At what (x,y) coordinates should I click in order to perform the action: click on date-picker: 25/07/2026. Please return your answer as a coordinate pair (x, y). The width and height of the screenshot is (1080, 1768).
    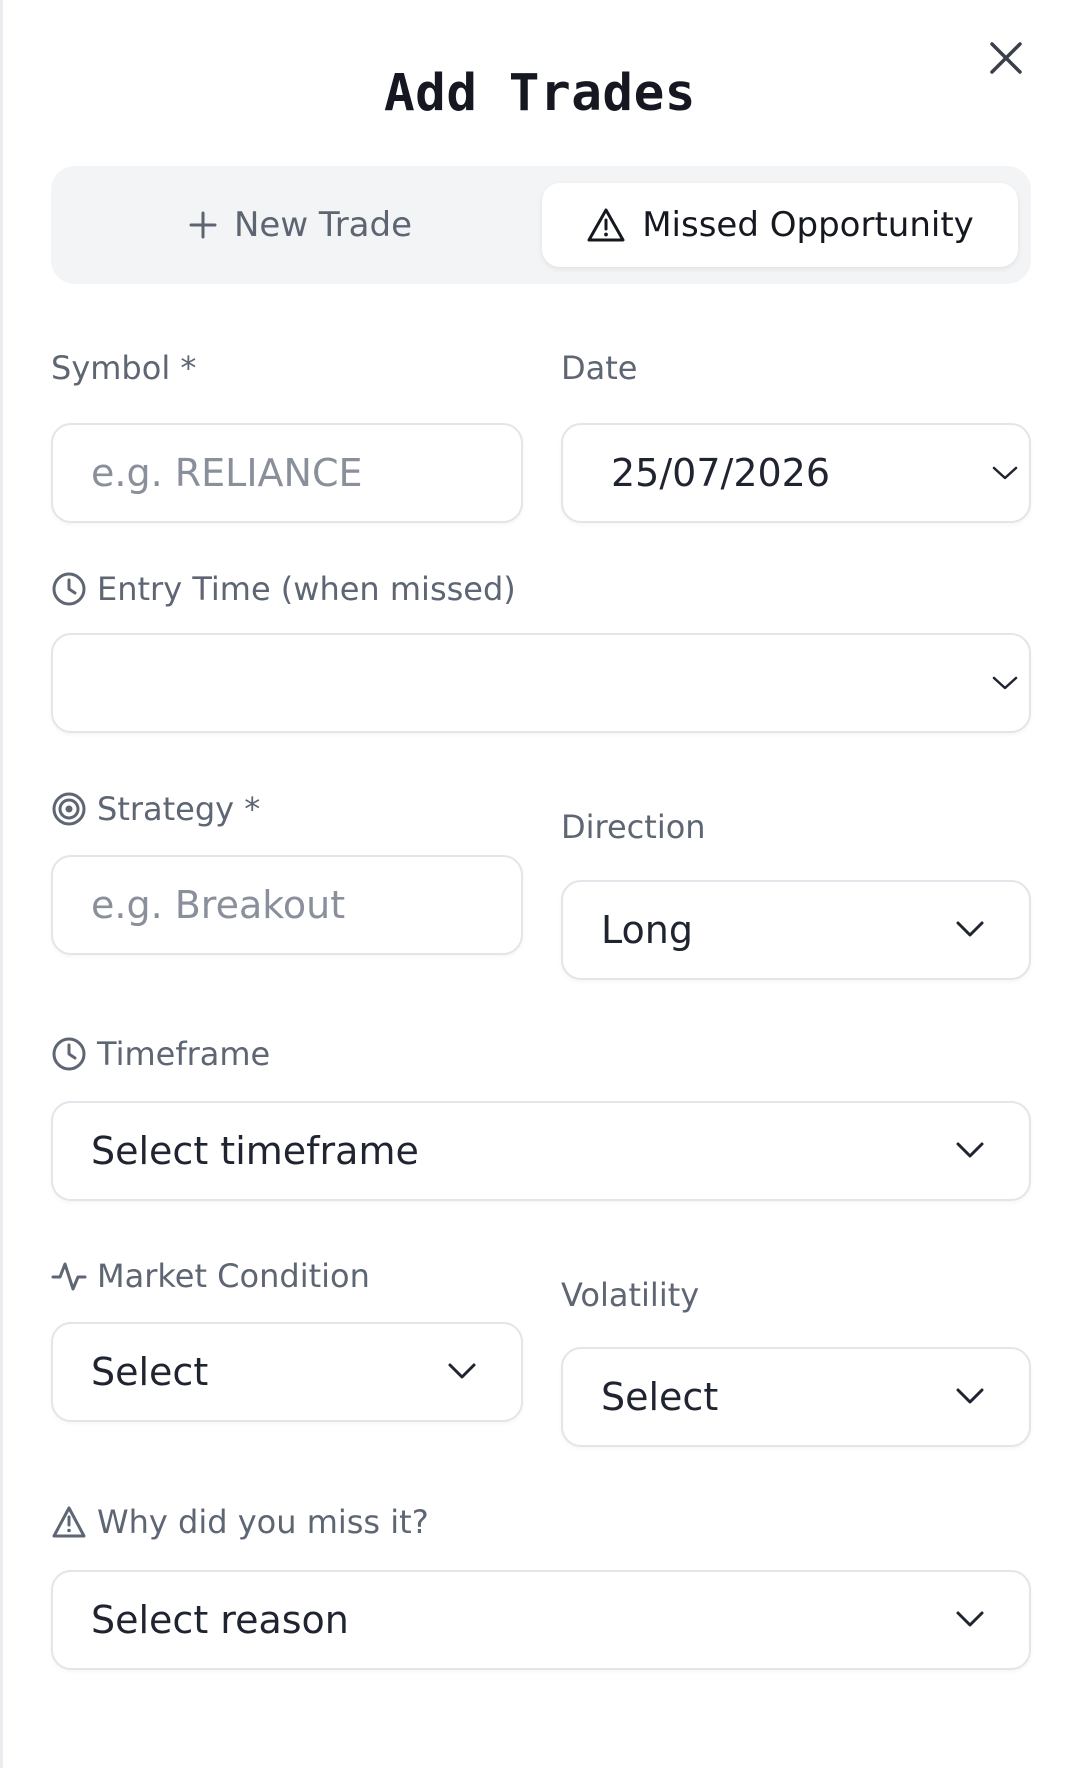
    Looking at the image, I should click on (796, 473).